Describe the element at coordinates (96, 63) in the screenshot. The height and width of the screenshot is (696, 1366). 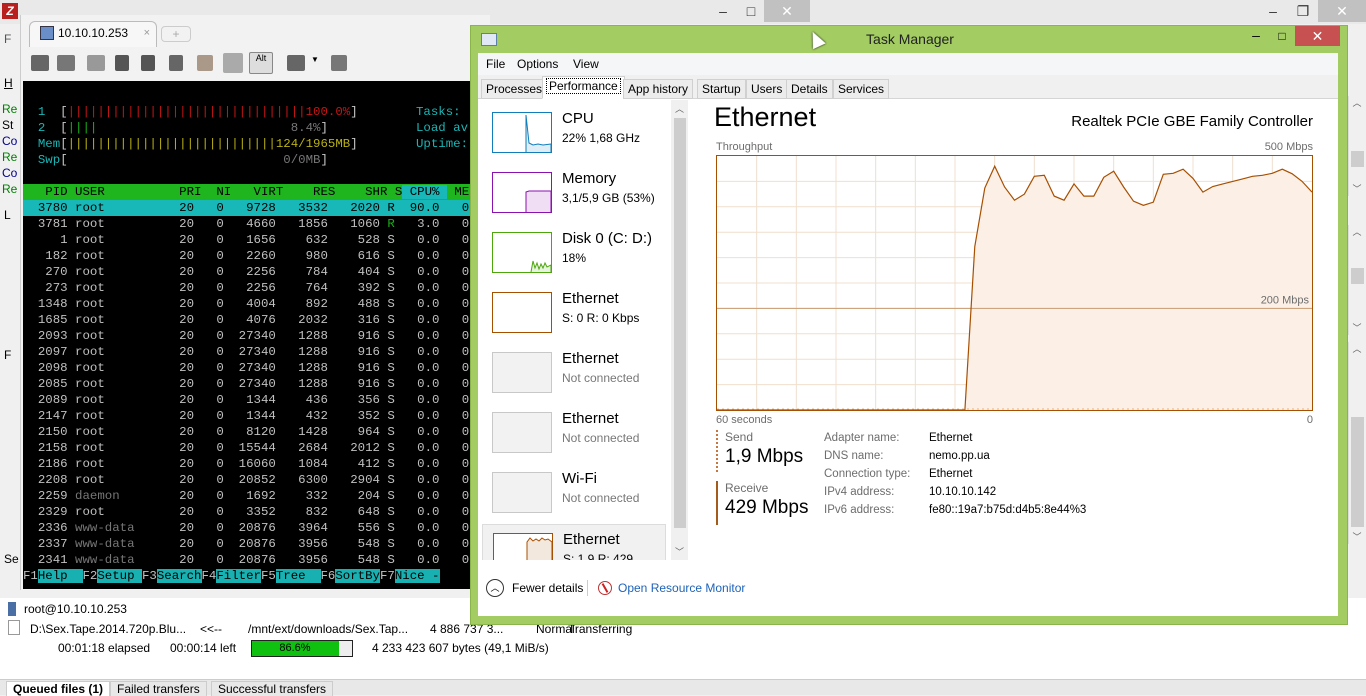
I see `clone-session-icon` at that location.